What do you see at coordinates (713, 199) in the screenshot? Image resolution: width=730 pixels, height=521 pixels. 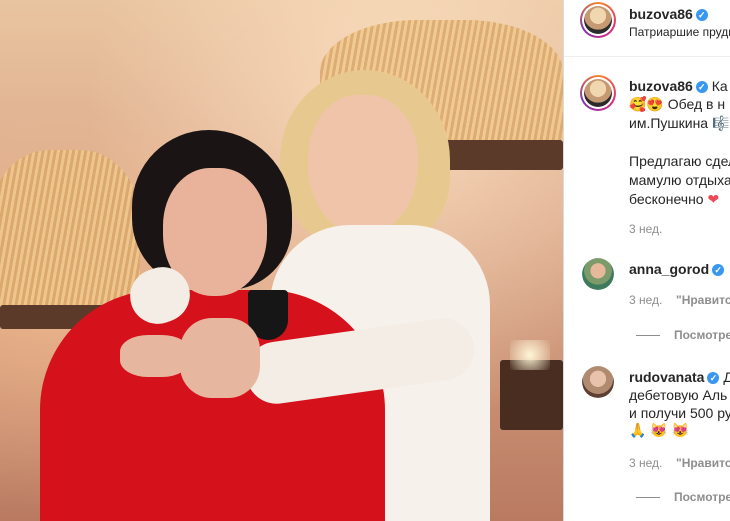 I see `heart-icon: ❤` at bounding box center [713, 199].